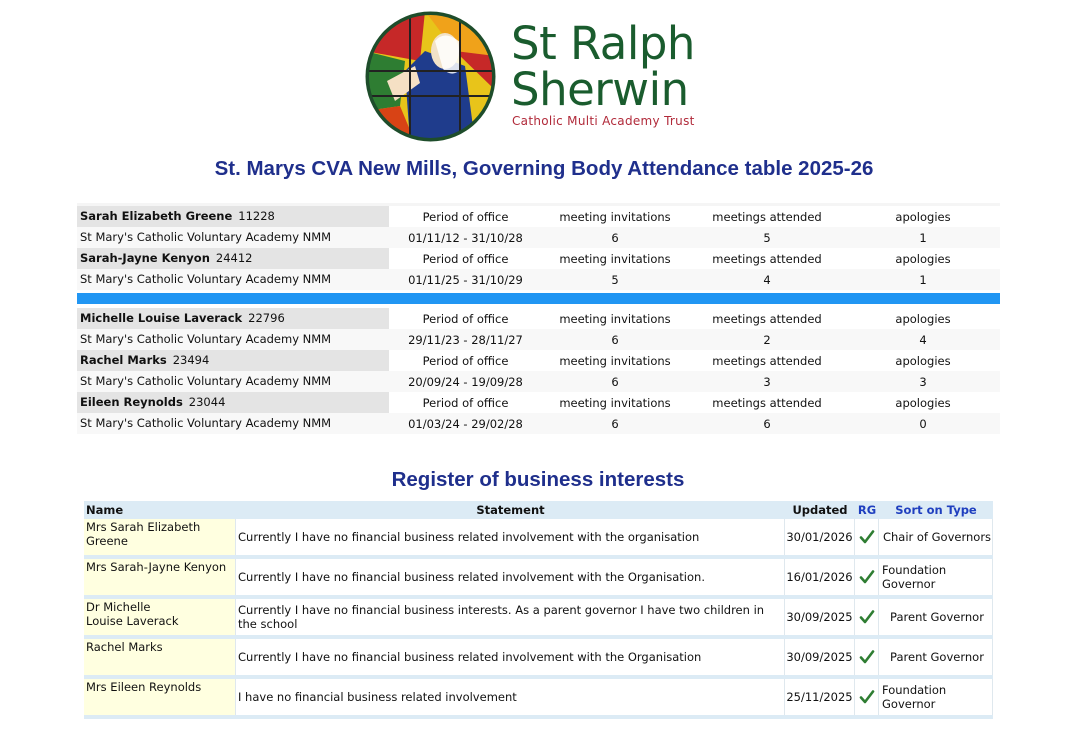 This screenshot has width=1088, height=748. What do you see at coordinates (160, 577) in the screenshot?
I see `interest-name: Mrs Sarah-Jayne Kenyon` at bounding box center [160, 577].